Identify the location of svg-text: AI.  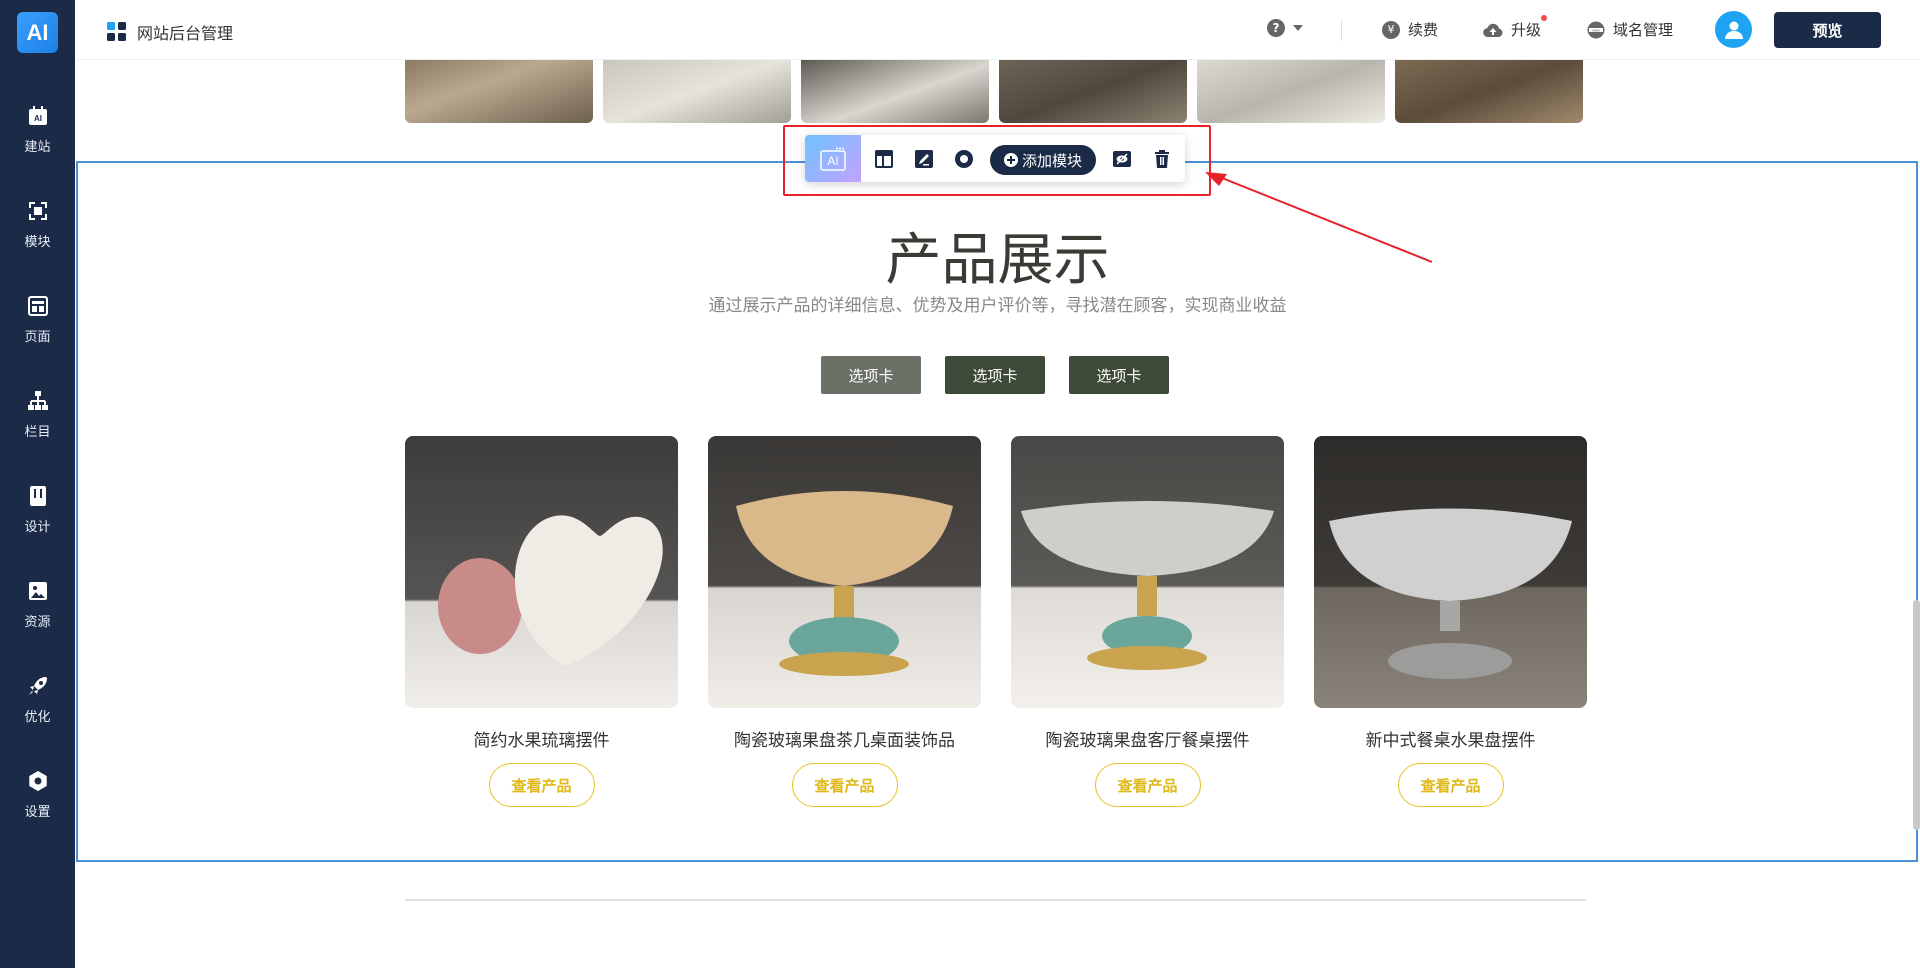
(38, 118).